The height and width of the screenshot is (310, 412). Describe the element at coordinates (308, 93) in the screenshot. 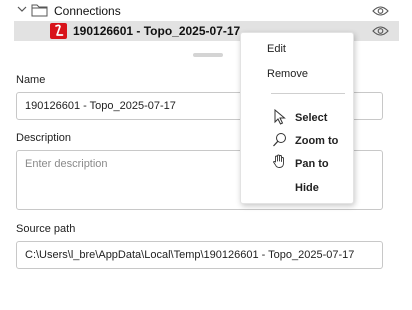

I see `menu-separator` at that location.